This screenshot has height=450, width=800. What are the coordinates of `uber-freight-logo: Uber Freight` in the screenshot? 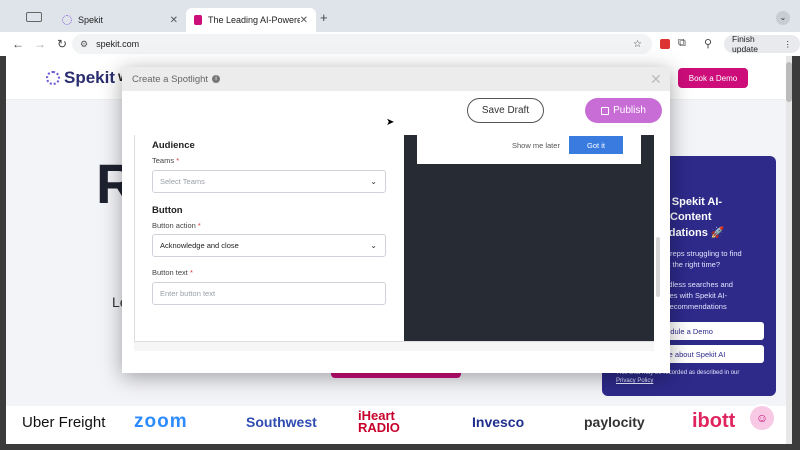 It's located at (64, 422).